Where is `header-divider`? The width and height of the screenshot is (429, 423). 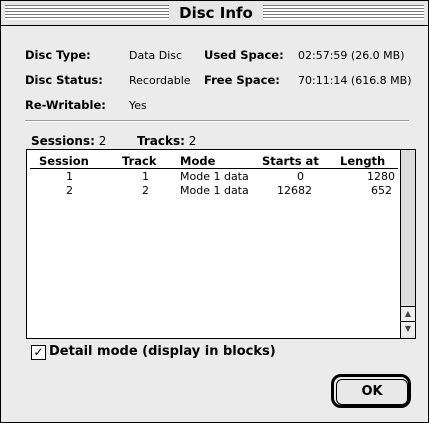
header-divider is located at coordinates (214, 168).